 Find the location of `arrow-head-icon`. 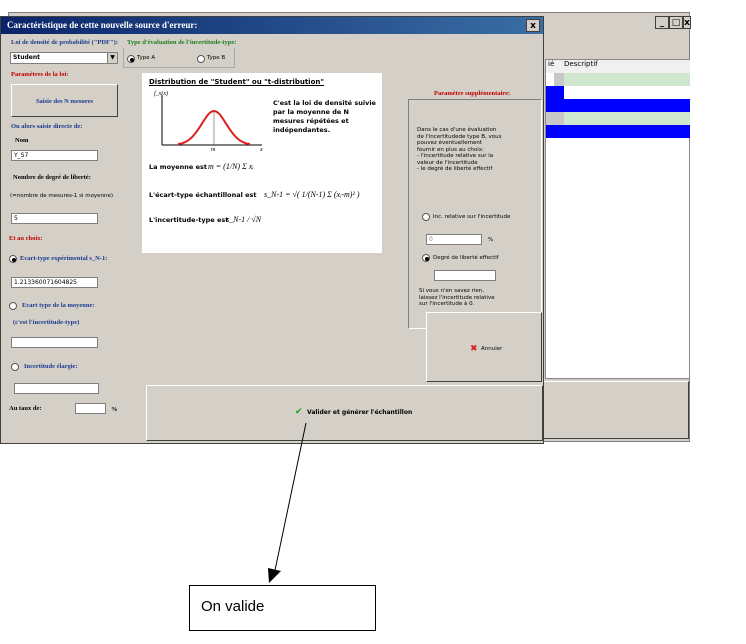

arrow-head-icon is located at coordinates (274, 575).